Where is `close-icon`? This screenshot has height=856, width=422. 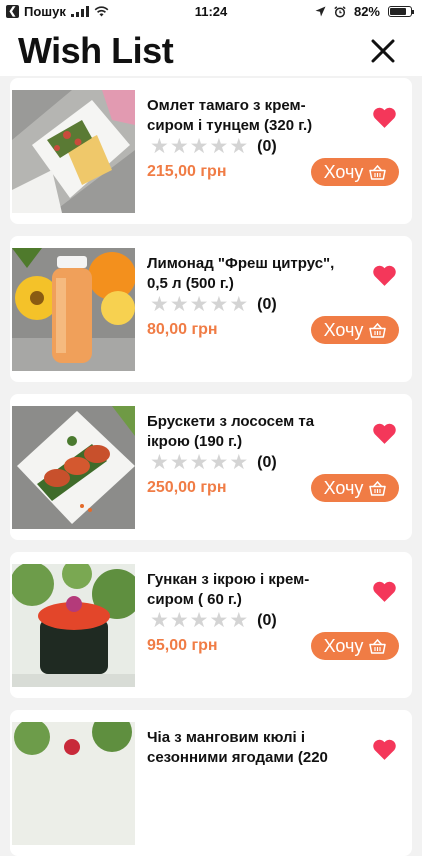
close-icon is located at coordinates (383, 51).